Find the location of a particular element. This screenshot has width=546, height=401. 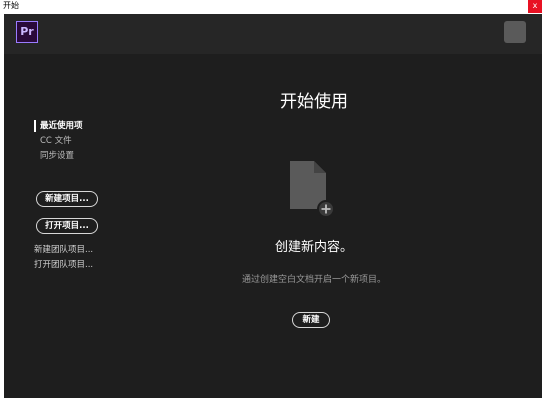

nav-cc-files: CC 文件 is located at coordinates (53, 141).